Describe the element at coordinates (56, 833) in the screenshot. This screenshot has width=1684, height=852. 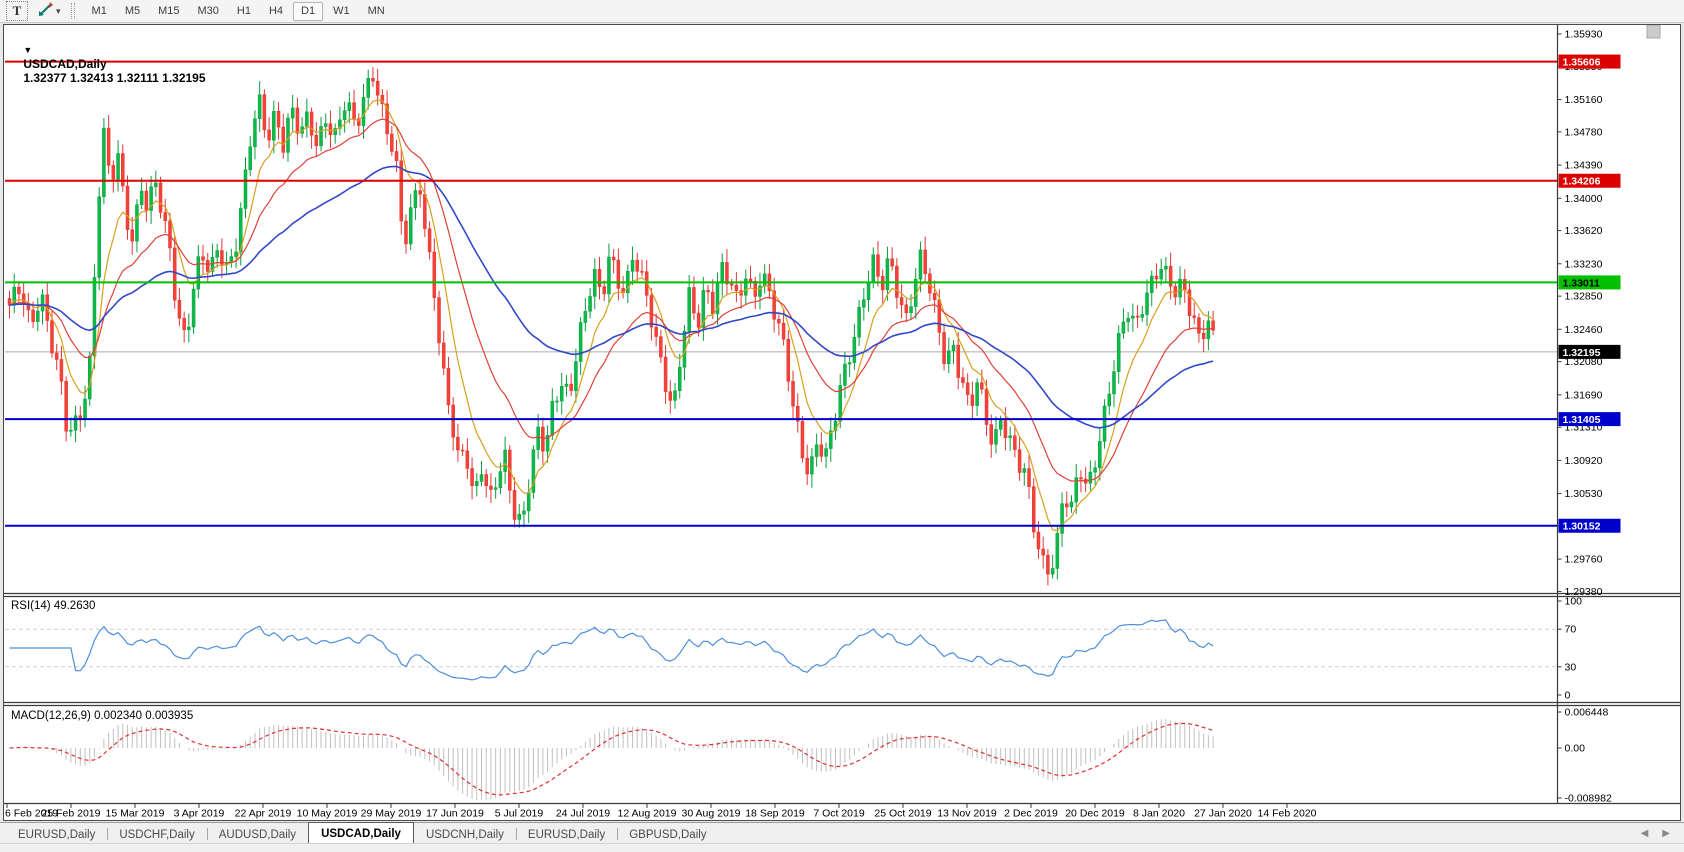
I see `symbol-tab-eurusd-0: EURUSD,Daily` at that location.